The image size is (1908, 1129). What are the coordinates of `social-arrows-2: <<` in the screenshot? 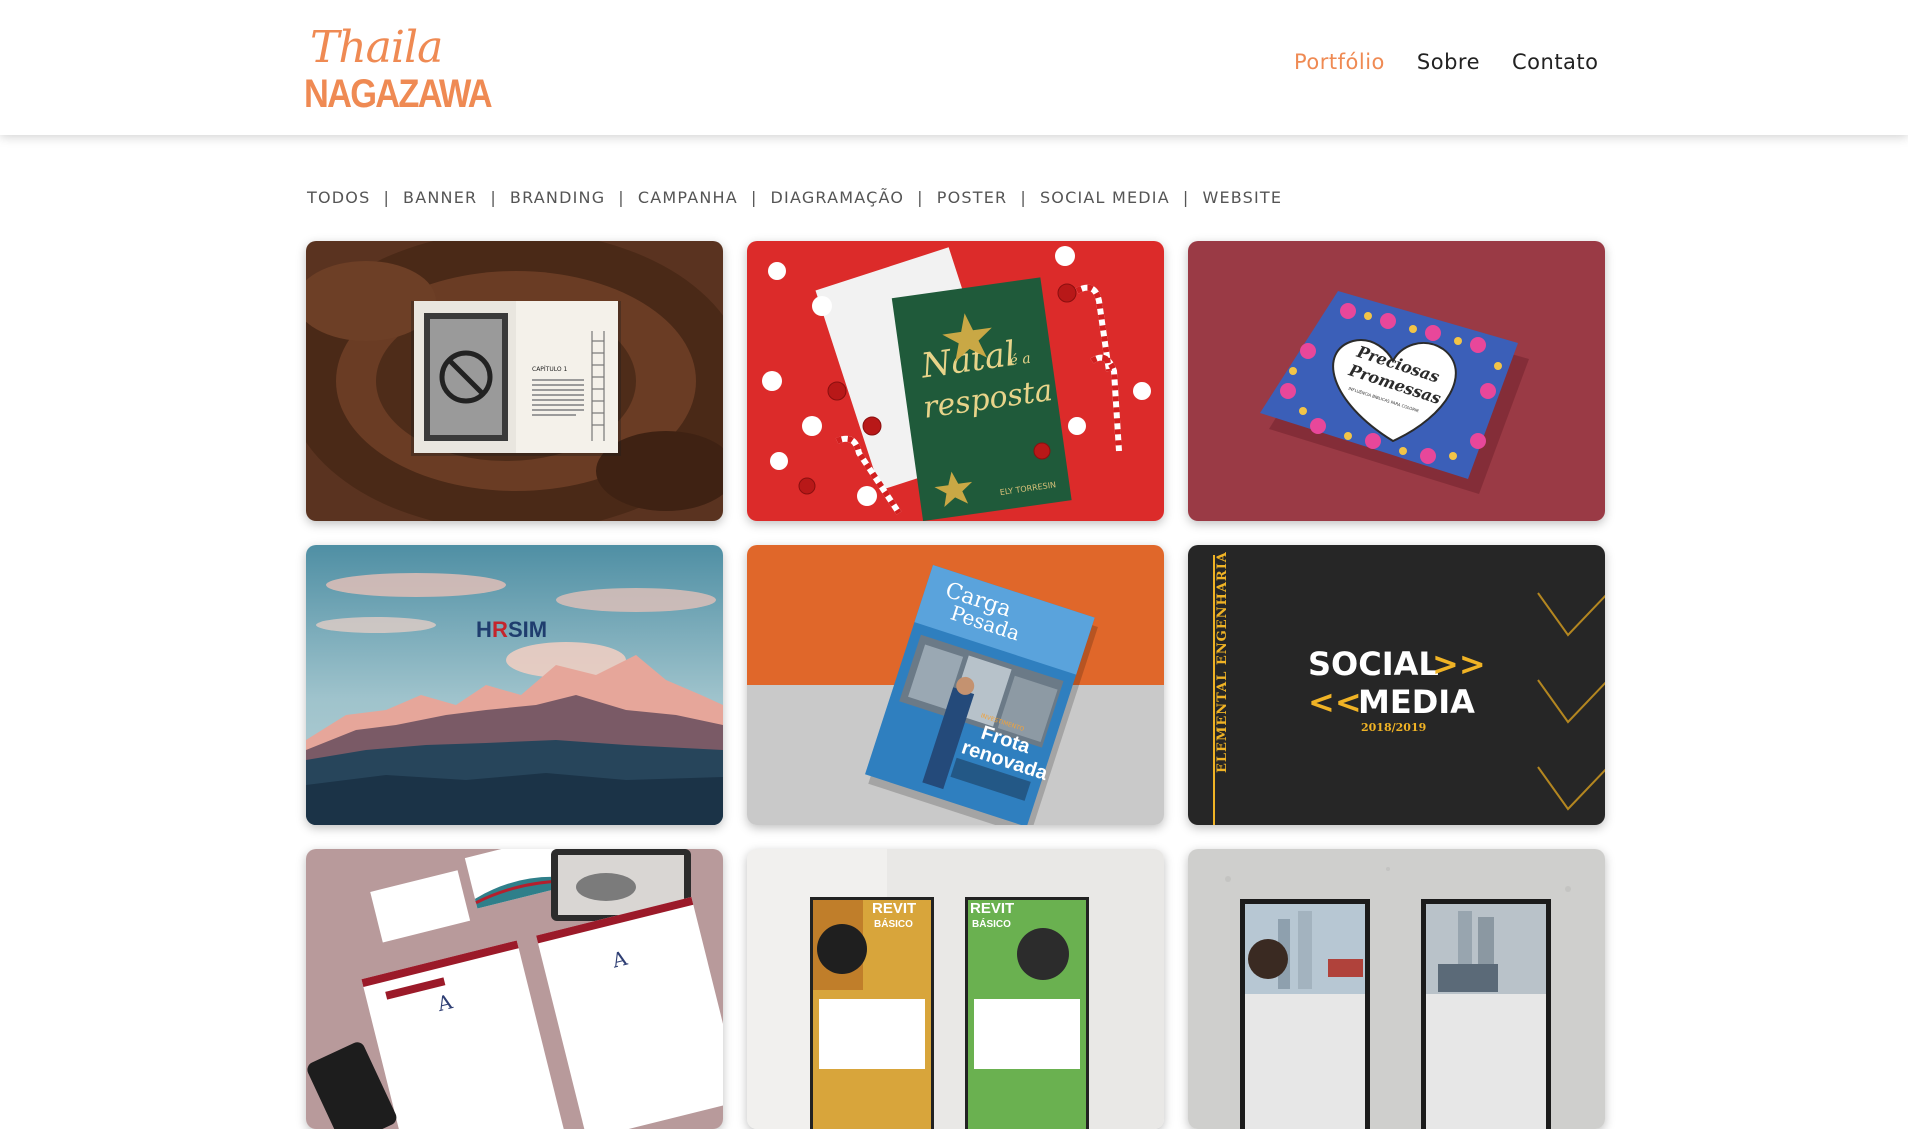 It's located at (1335, 702).